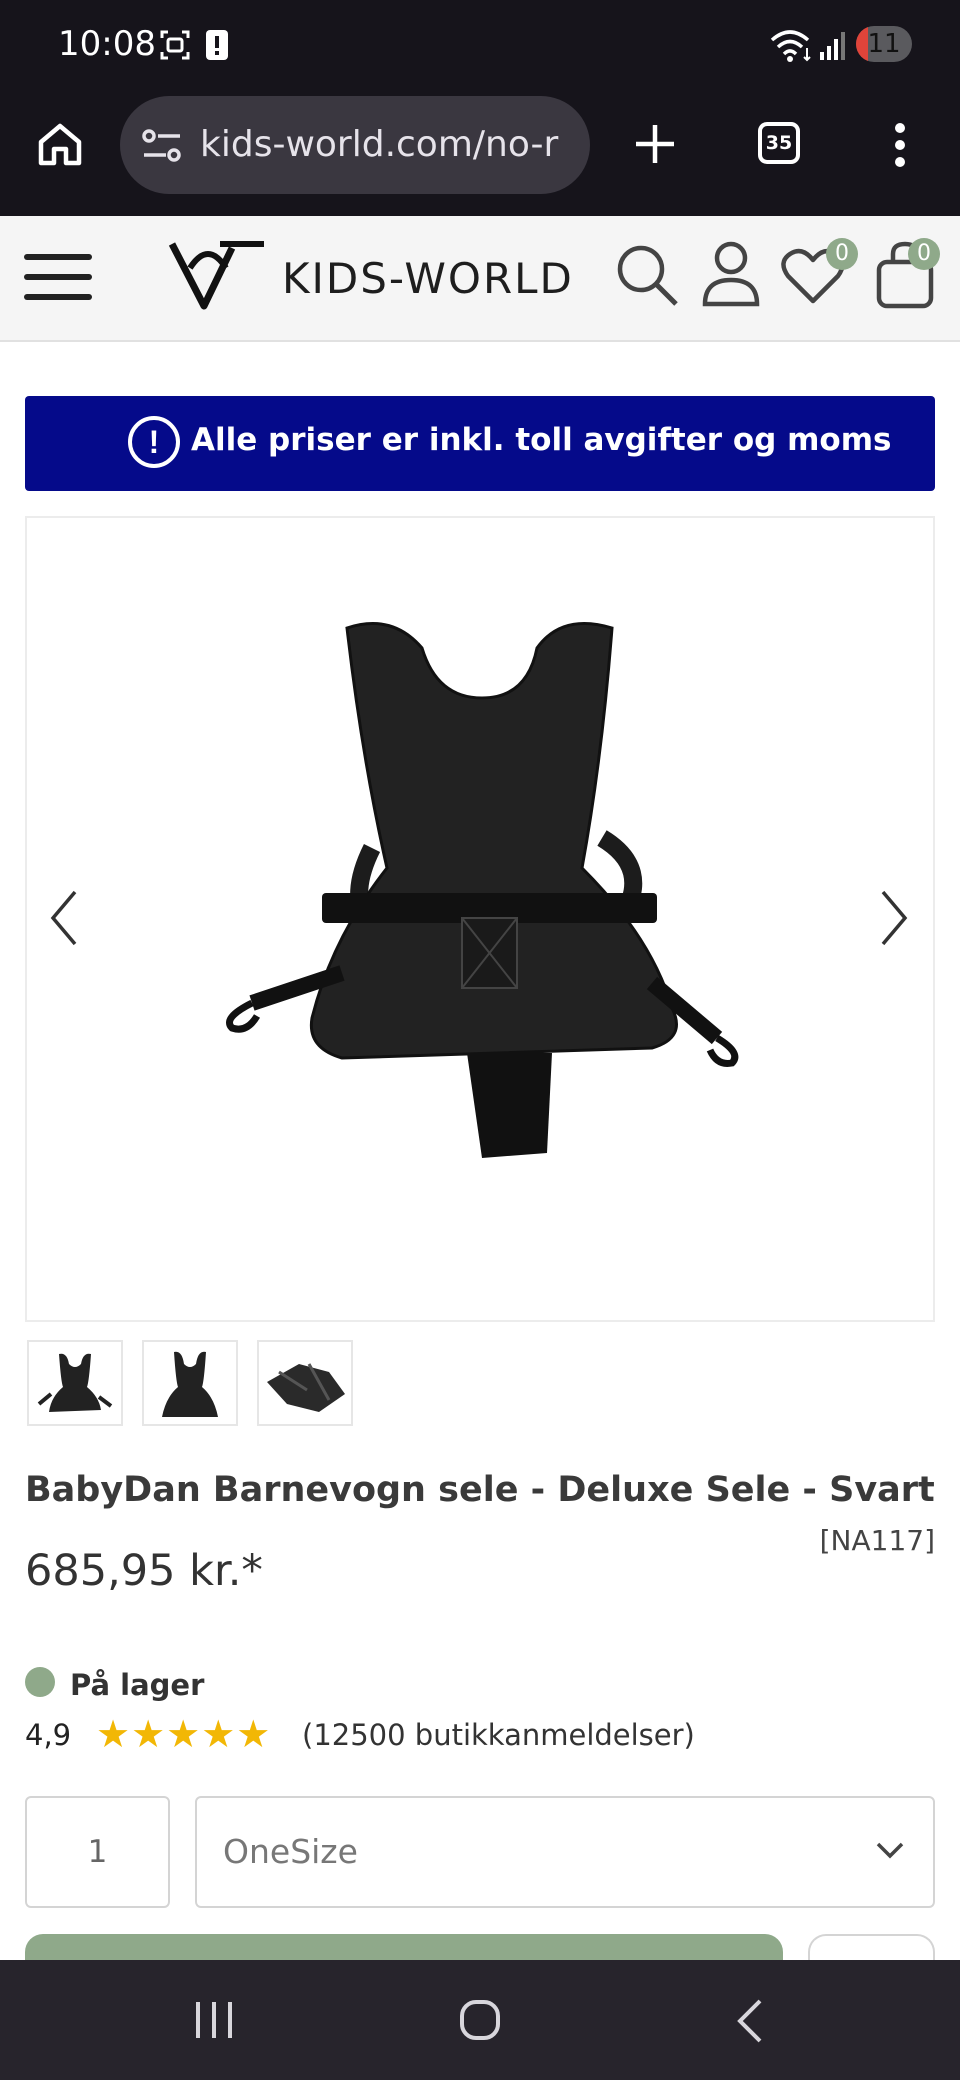 Image resolution: width=960 pixels, height=2080 pixels. What do you see at coordinates (107, 44) in the screenshot?
I see `status-time: 10:08` at bounding box center [107, 44].